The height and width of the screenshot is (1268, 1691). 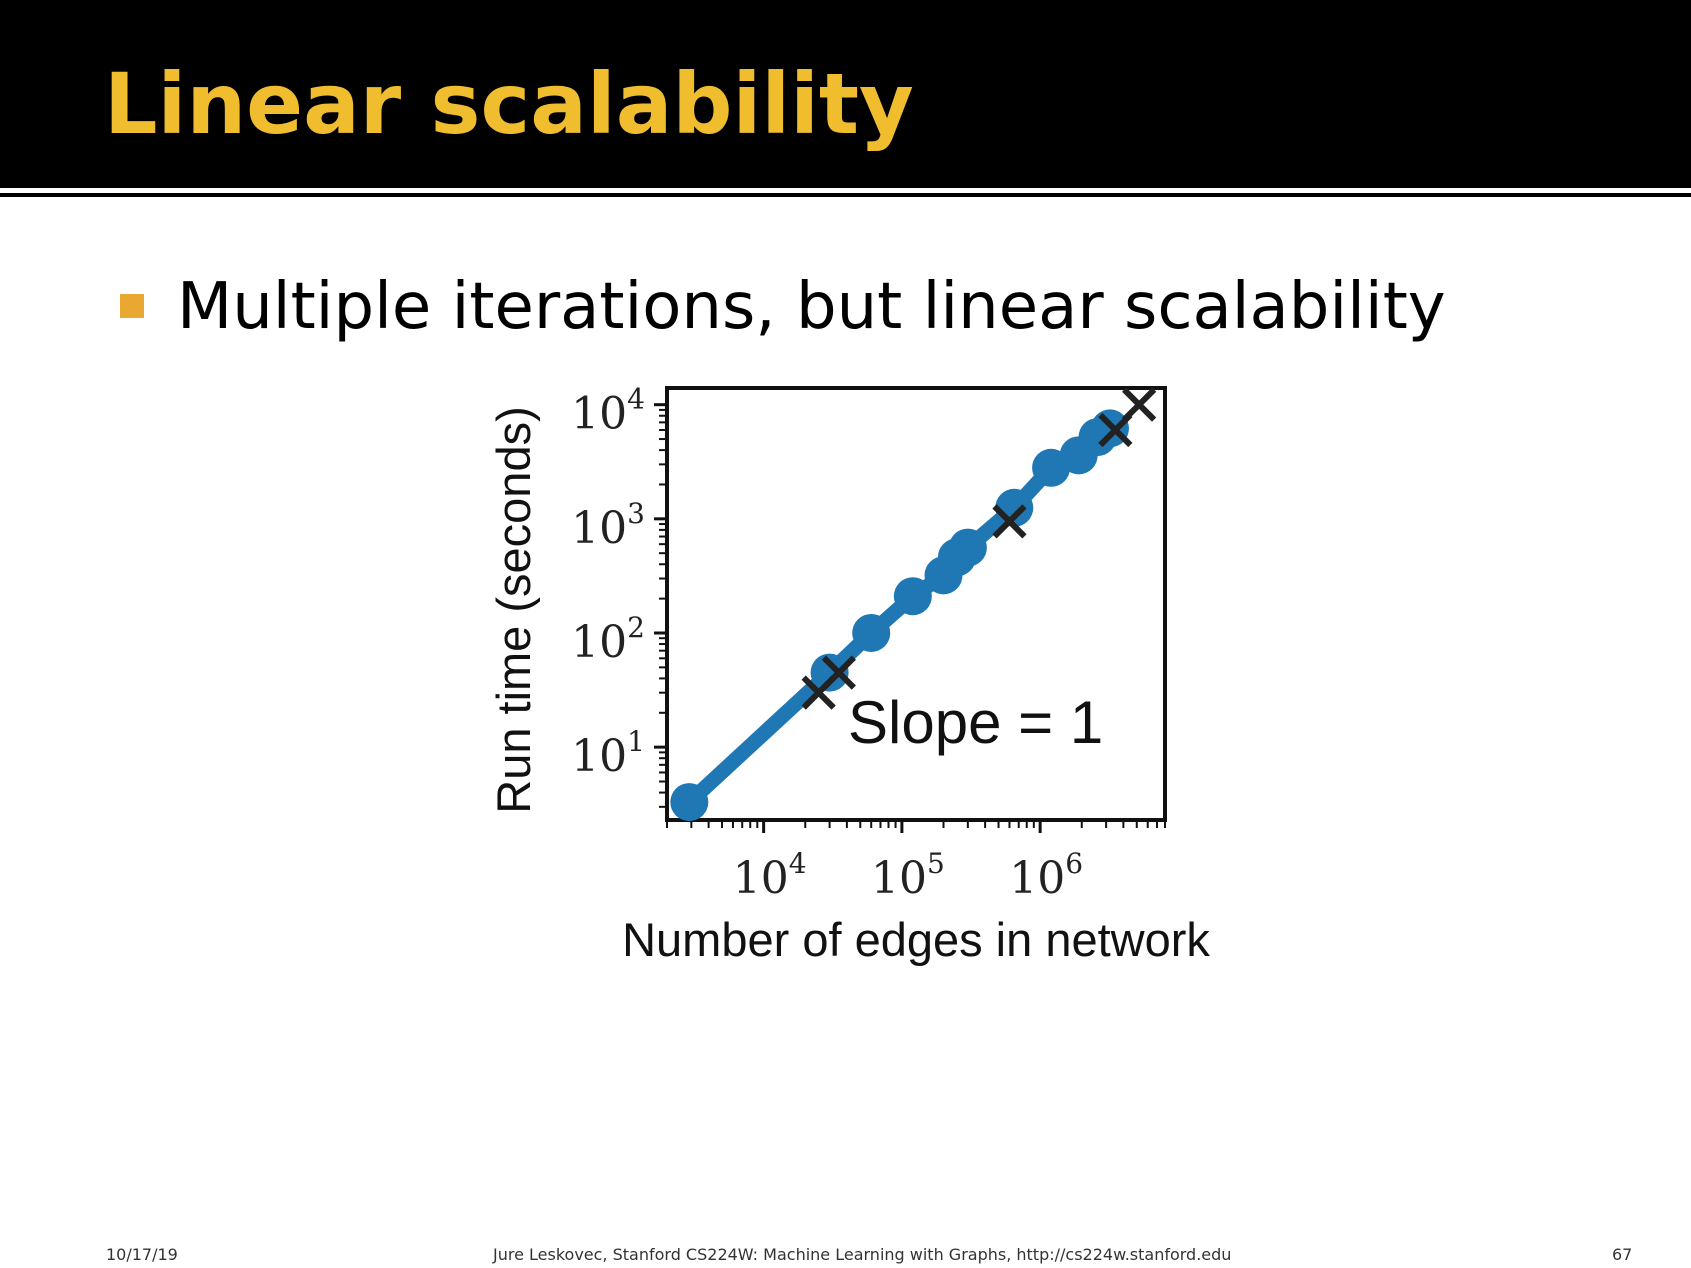 I want to click on footer-date: 10/17/19, so click(x=142, y=1254).